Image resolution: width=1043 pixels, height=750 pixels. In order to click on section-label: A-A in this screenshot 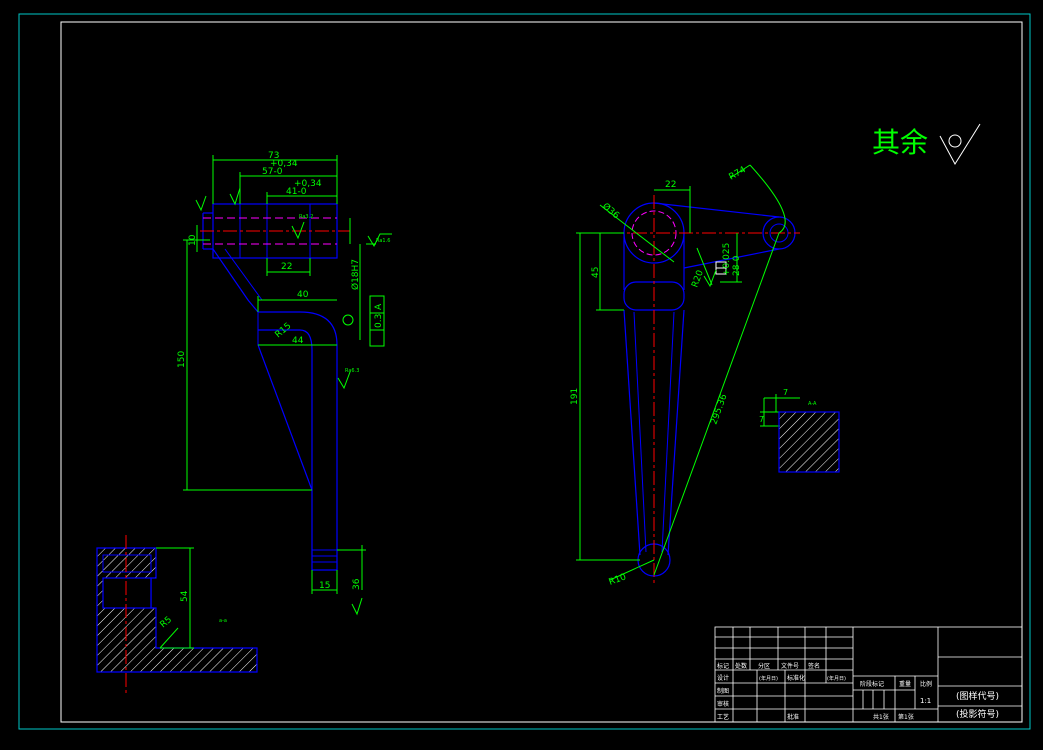, I will do `click(812, 404)`.